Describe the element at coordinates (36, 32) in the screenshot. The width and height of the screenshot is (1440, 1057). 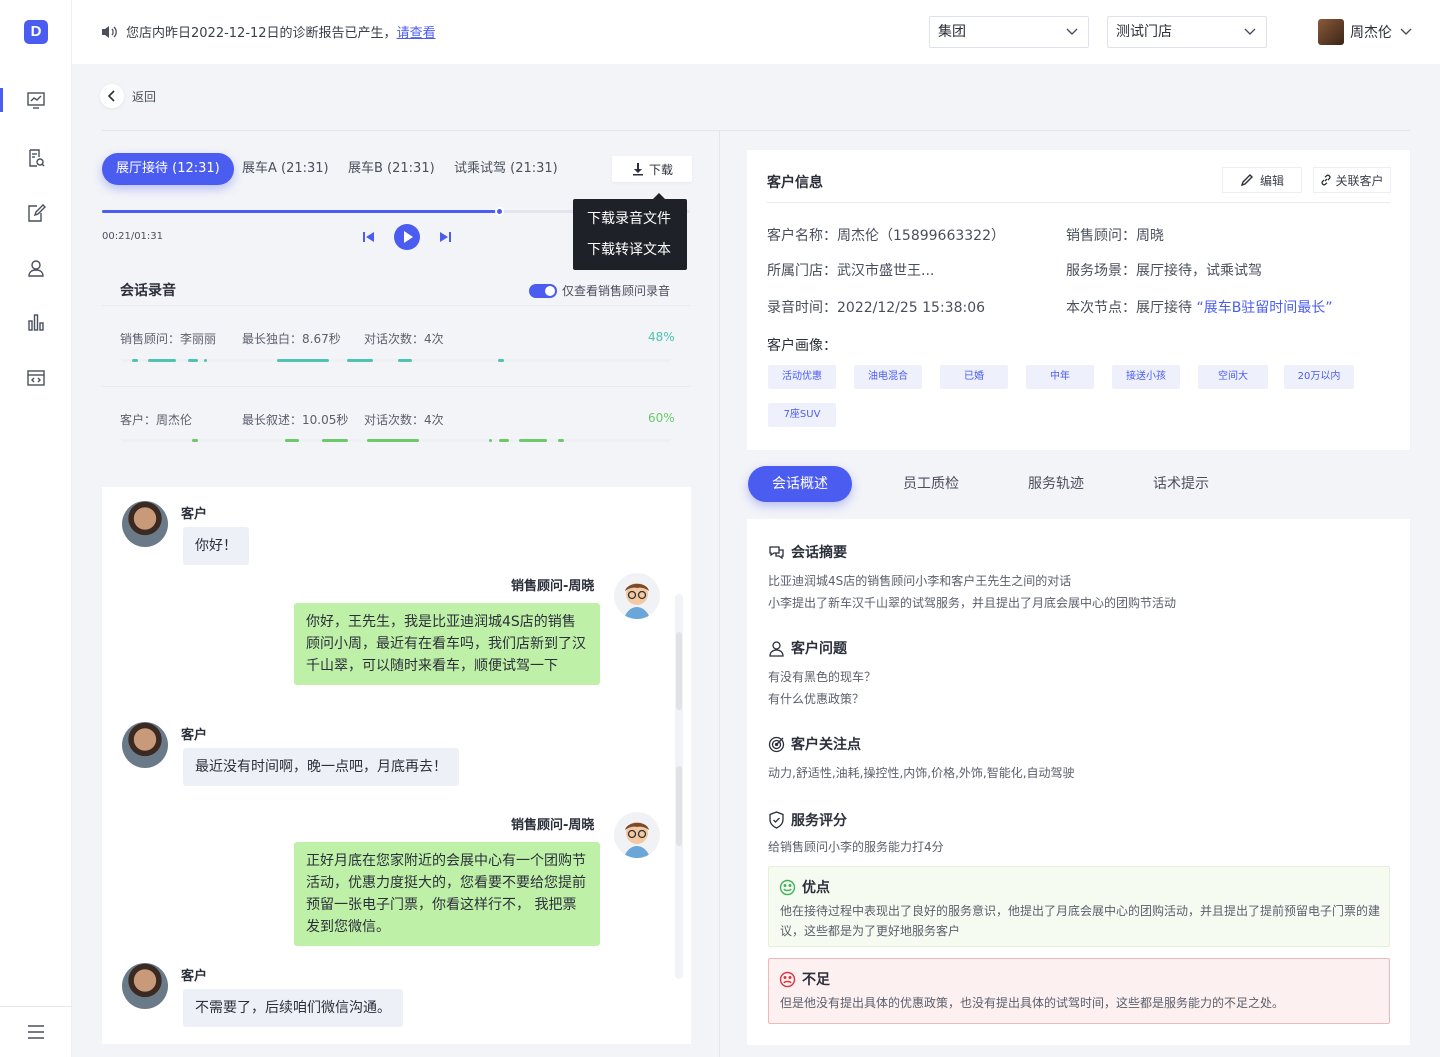
I see `app-logo: D` at that location.